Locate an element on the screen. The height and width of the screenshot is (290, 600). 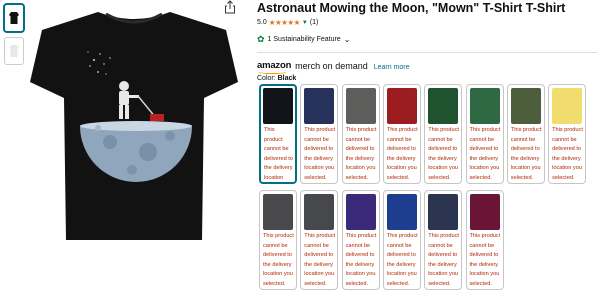
color-label-prefix: Color: is located at coordinates (267, 78).